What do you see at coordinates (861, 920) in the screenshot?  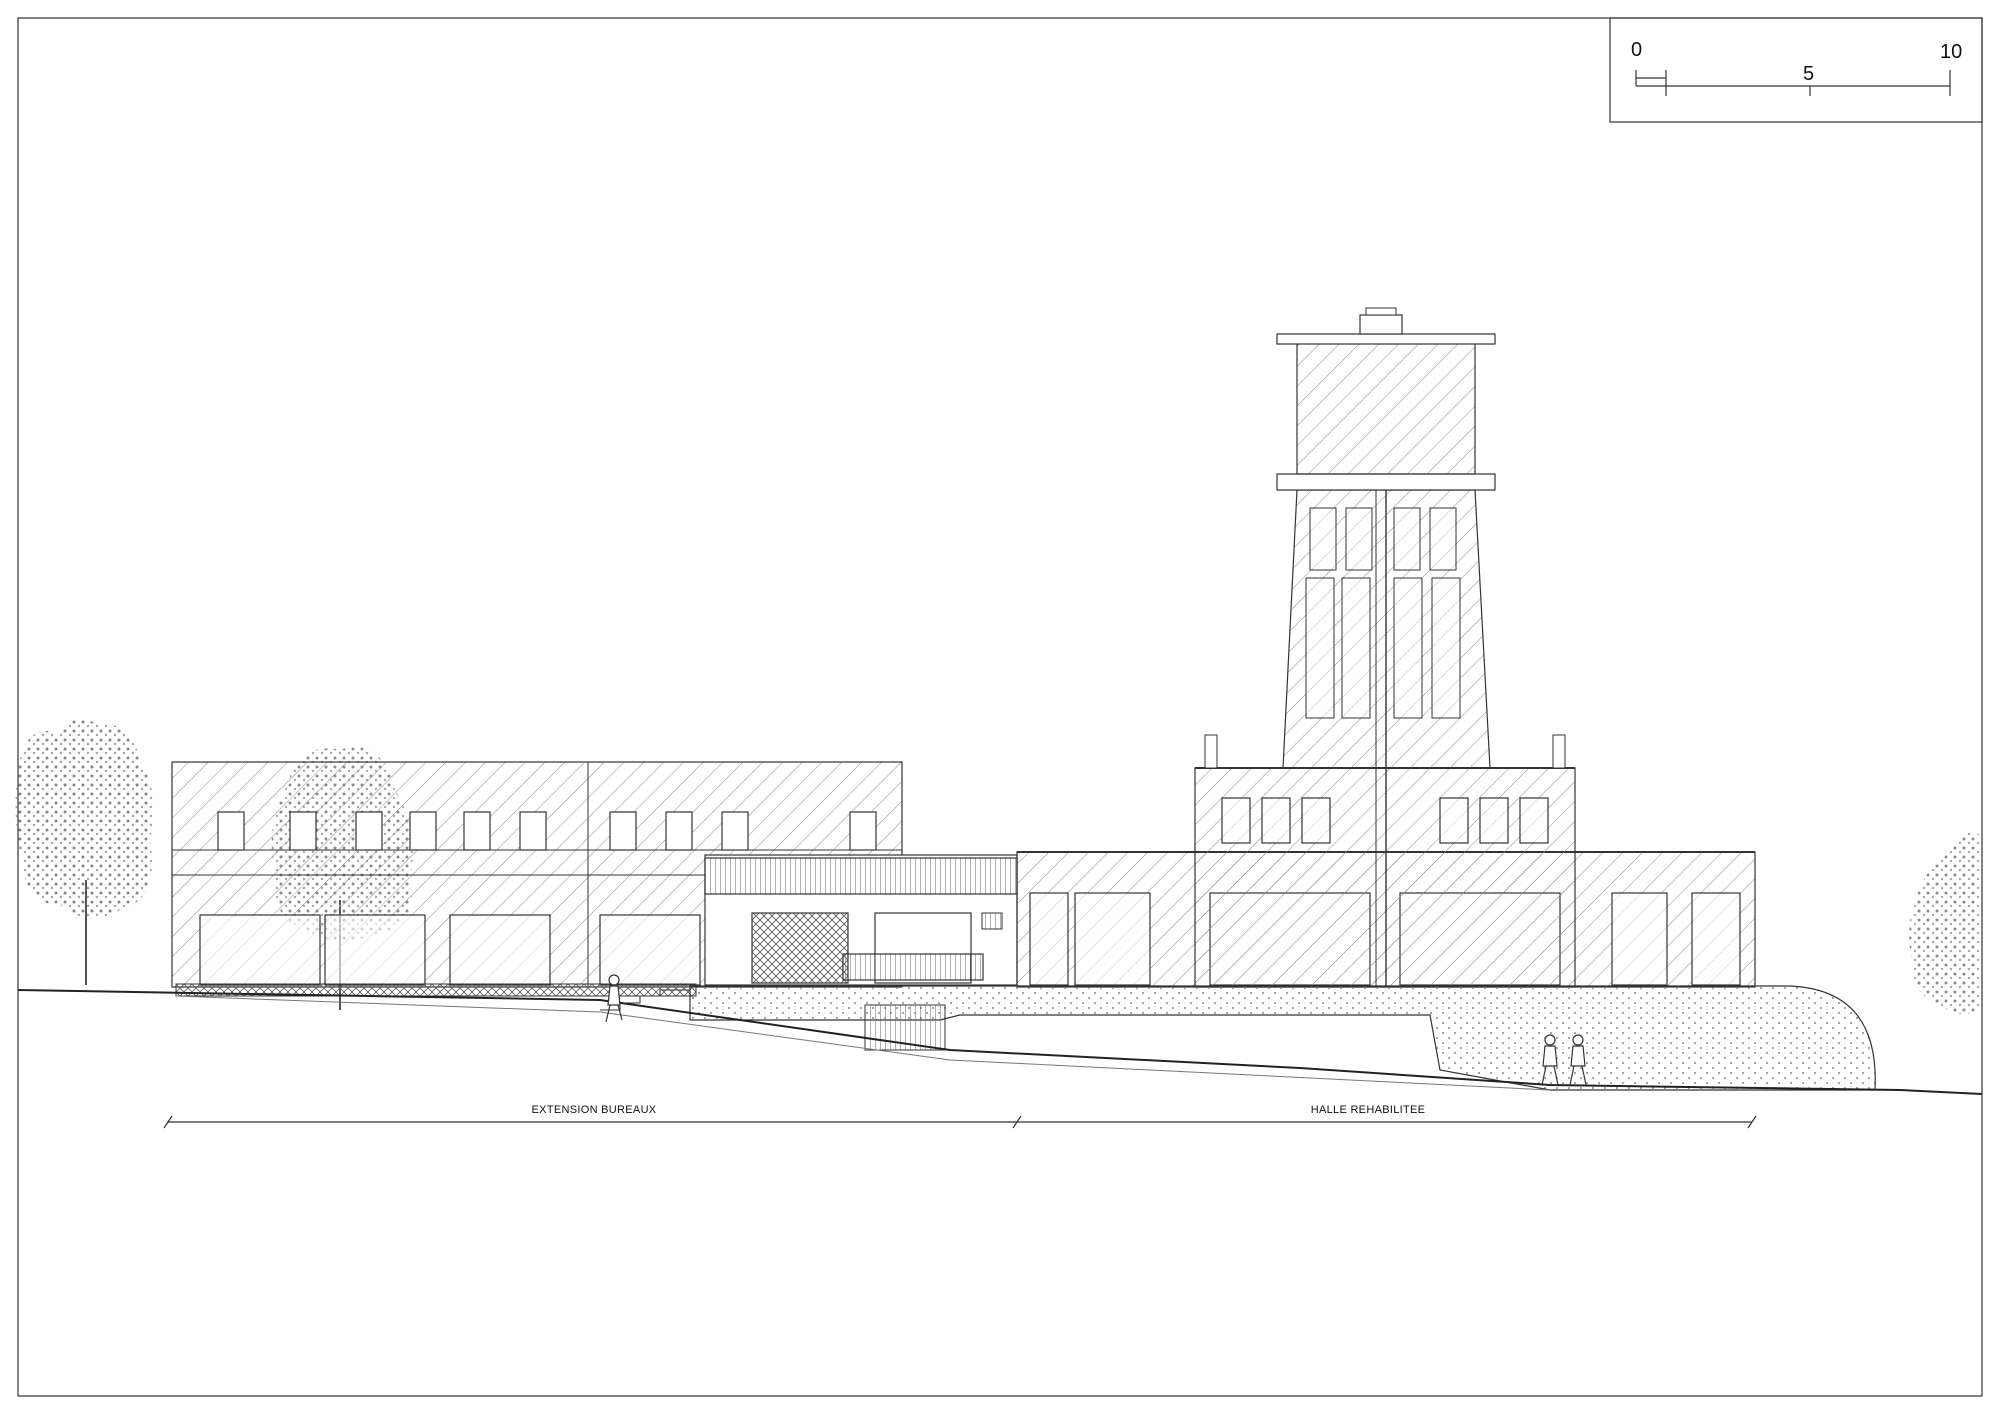 I see `entrance-link` at bounding box center [861, 920].